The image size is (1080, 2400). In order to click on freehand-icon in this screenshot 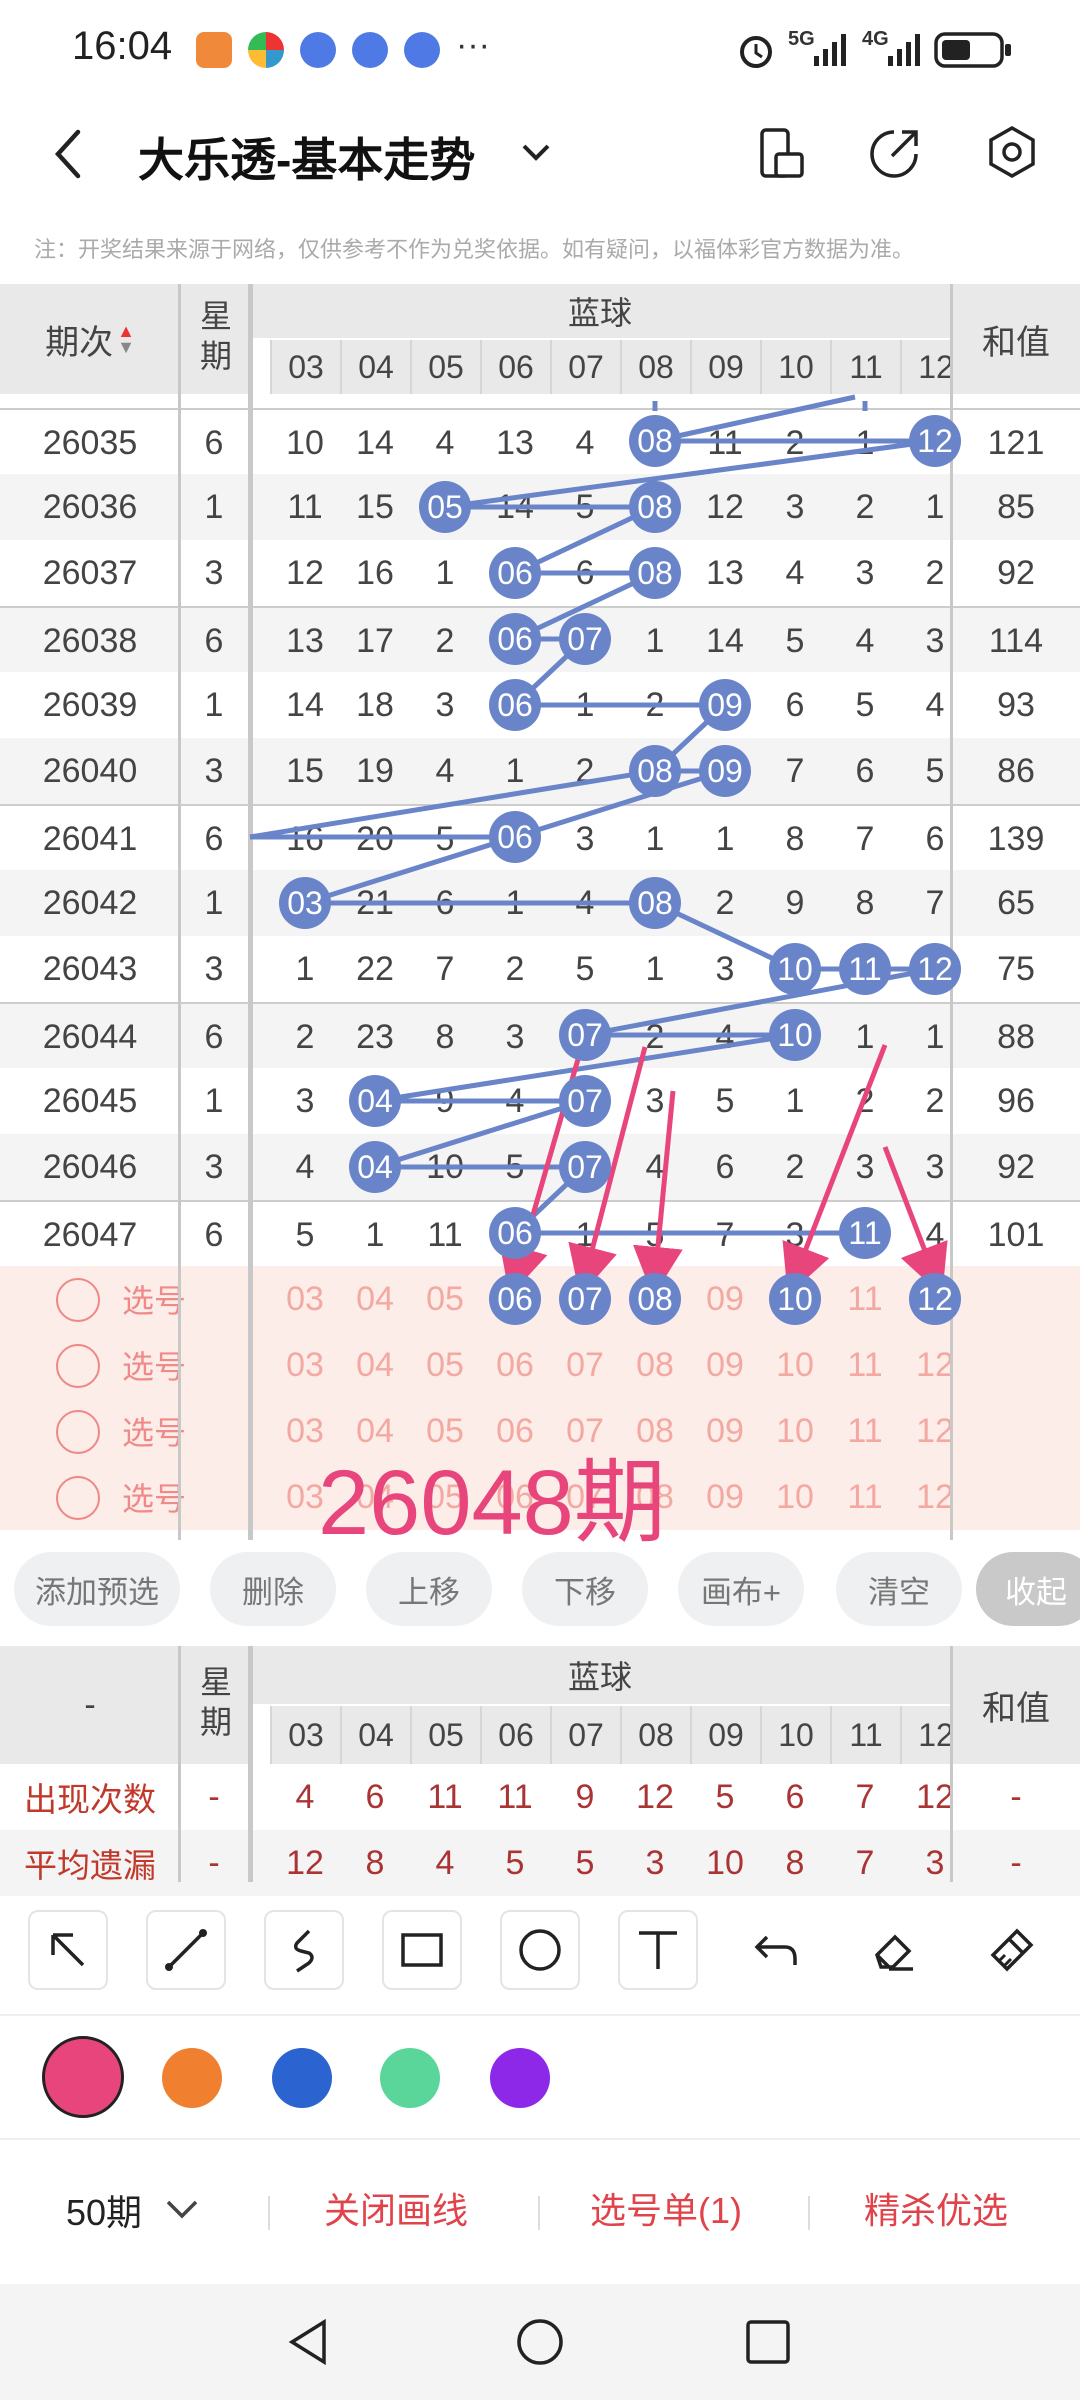, I will do `click(304, 1950)`.